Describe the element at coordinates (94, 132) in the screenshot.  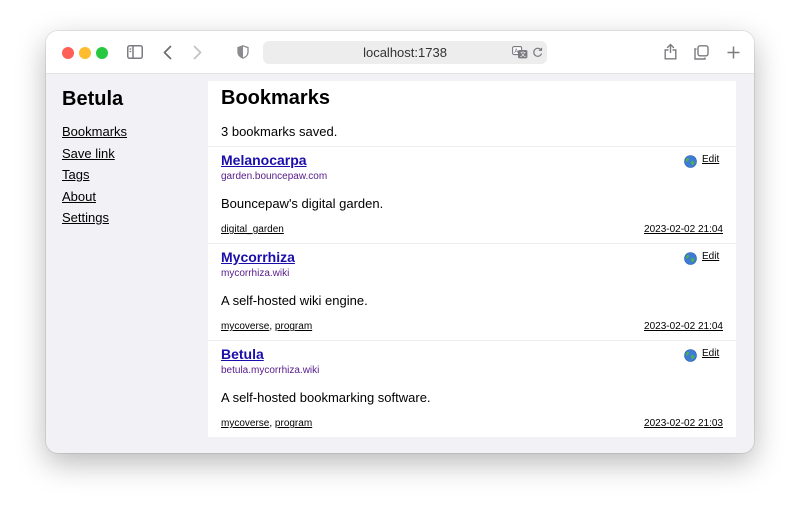
I see `sidebar-item-bookmarks: Bookmarks` at that location.